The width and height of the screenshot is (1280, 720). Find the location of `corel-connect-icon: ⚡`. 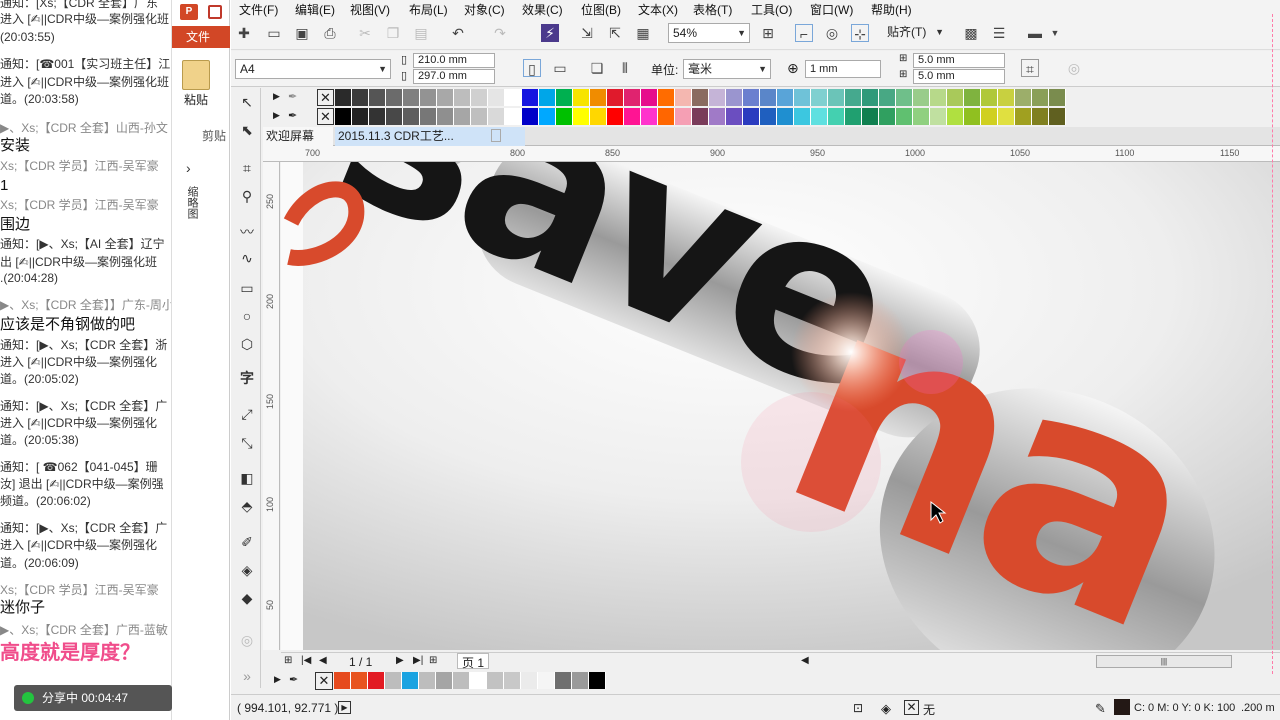

corel-connect-icon: ⚡ is located at coordinates (550, 33).